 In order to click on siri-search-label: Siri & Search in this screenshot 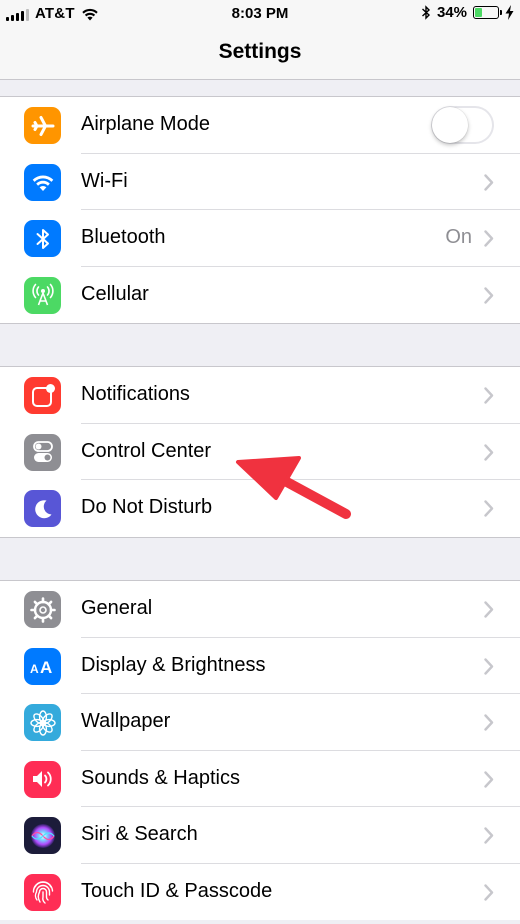, I will do `click(139, 834)`.